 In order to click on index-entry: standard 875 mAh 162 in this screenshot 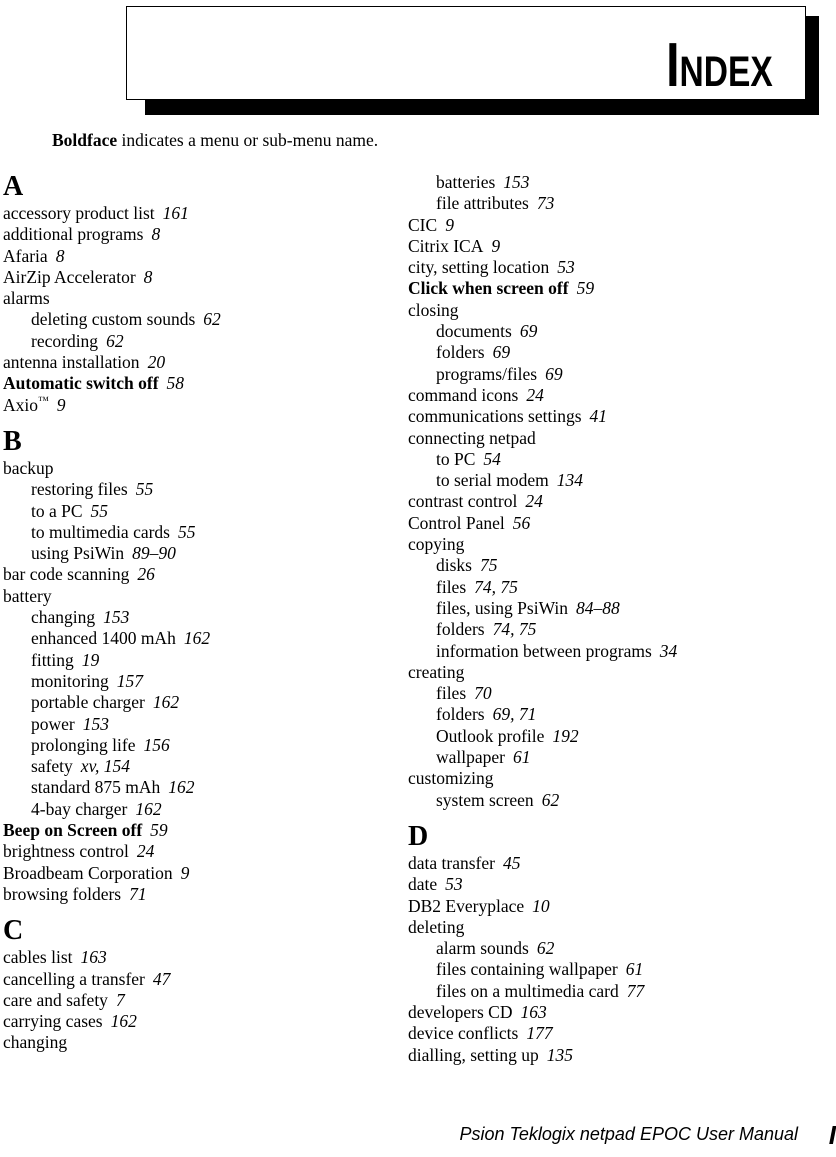, I will do `click(203, 787)`.